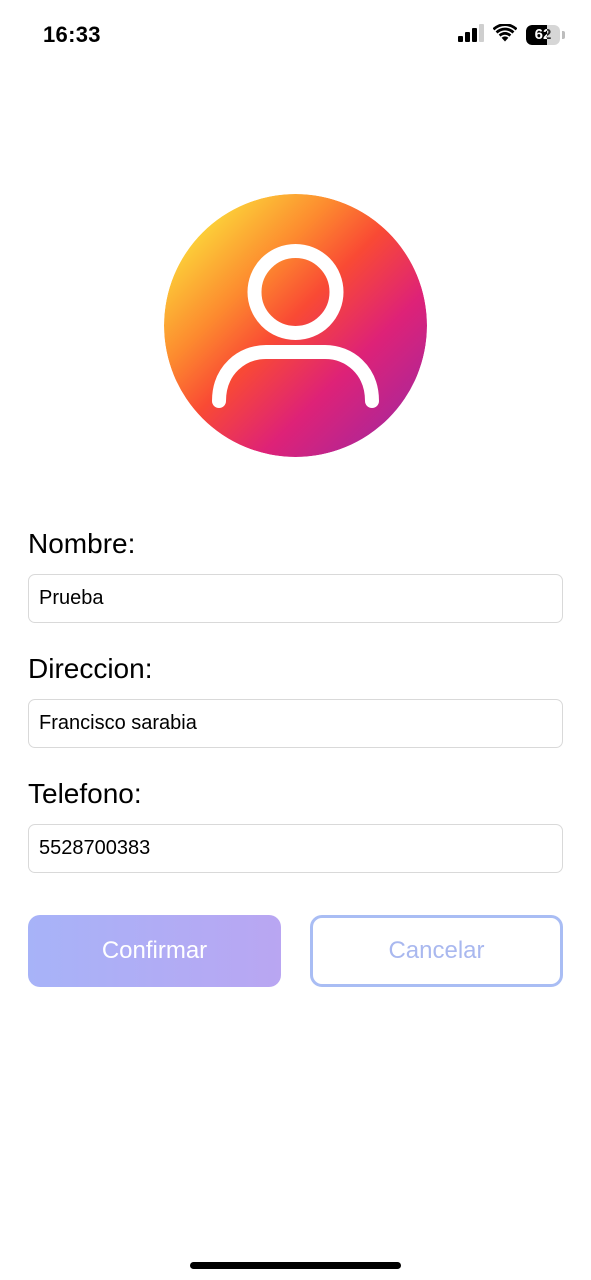 This screenshot has width=591, height=1280. What do you see at coordinates (72, 34) in the screenshot?
I see `status-time: 16:33` at bounding box center [72, 34].